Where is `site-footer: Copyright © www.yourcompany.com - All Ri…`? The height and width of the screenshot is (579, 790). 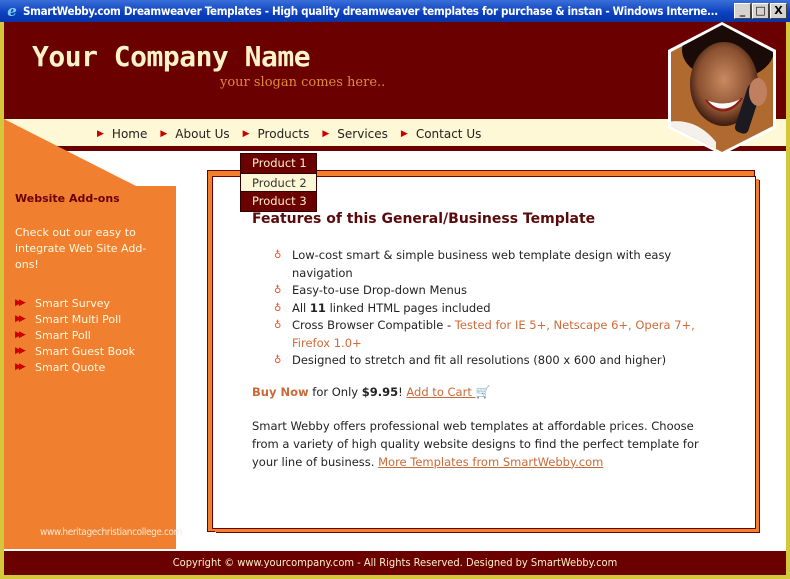 site-footer: Copyright © www.yourcompany.com - All Ri… is located at coordinates (395, 563).